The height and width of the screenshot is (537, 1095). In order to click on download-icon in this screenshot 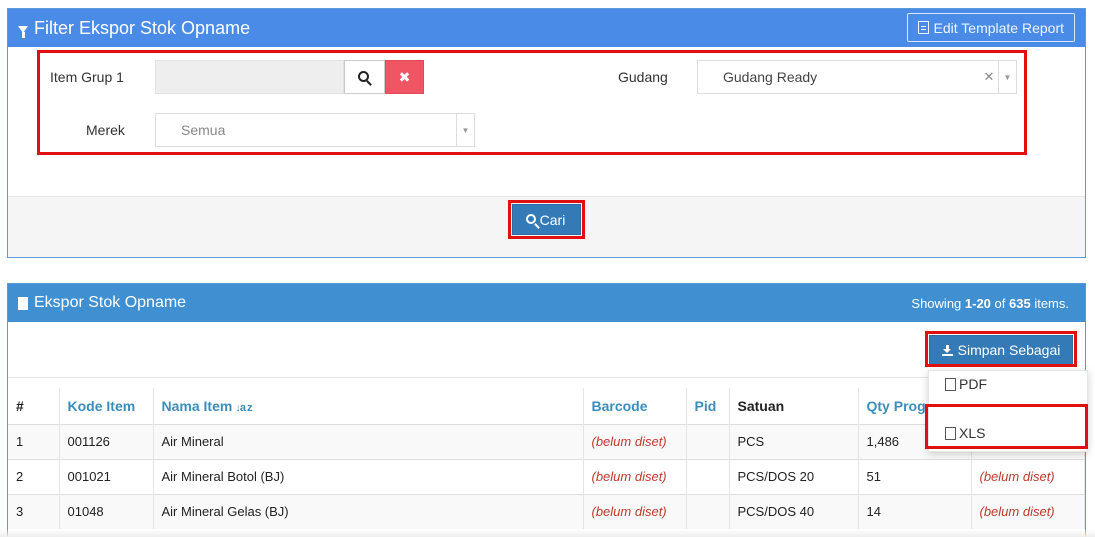, I will do `click(947, 350)`.